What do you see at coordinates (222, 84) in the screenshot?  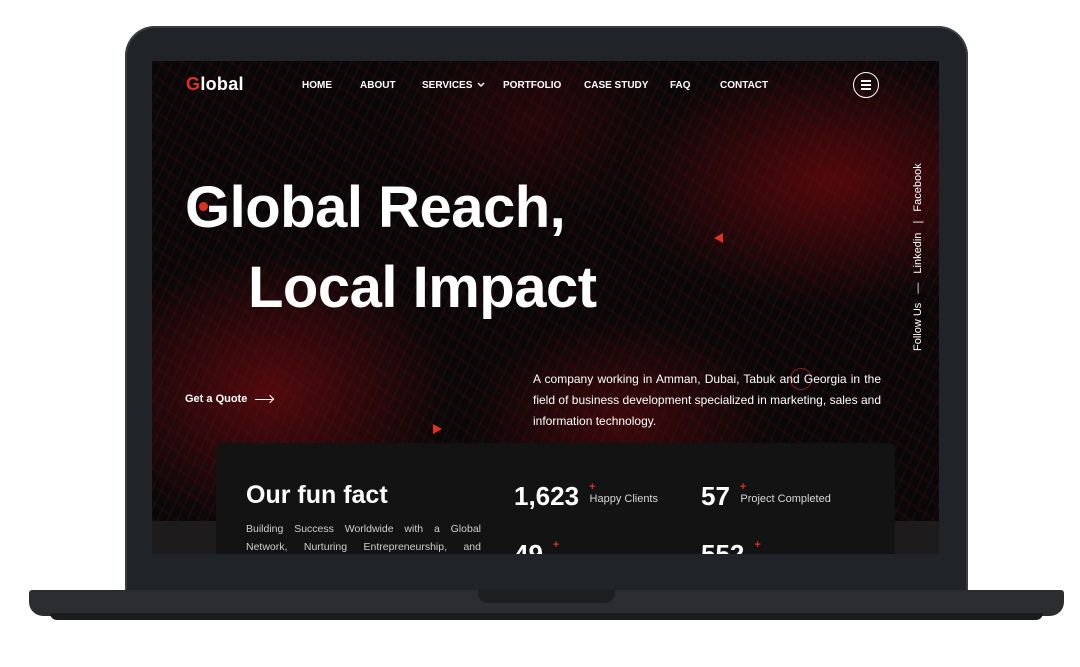 I see `logo-text: lobal` at bounding box center [222, 84].